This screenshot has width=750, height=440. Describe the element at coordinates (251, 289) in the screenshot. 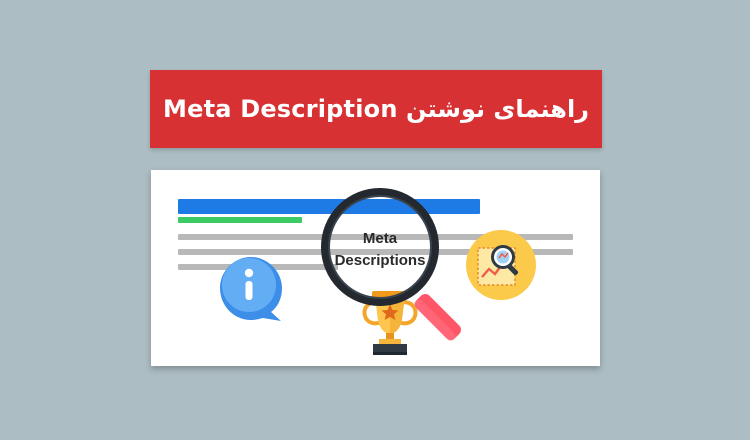

I see `info-speech-bubble-icon` at that location.